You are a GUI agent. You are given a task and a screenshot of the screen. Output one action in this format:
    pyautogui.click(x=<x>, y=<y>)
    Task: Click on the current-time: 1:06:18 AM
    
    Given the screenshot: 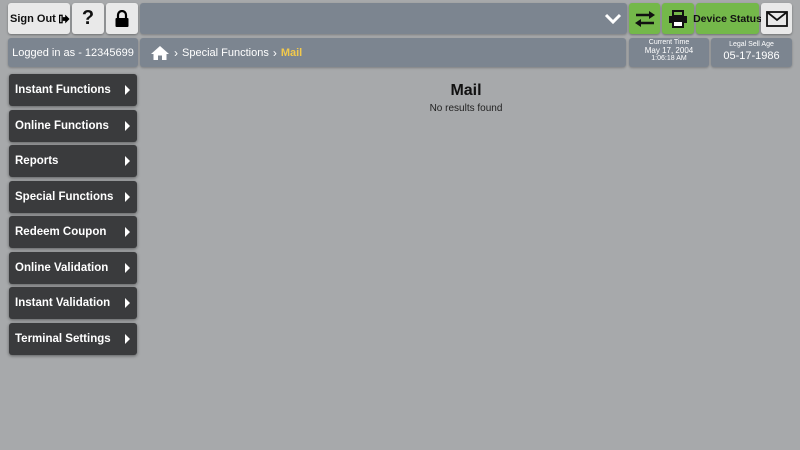 What is the action you would take?
    pyautogui.click(x=669, y=58)
    